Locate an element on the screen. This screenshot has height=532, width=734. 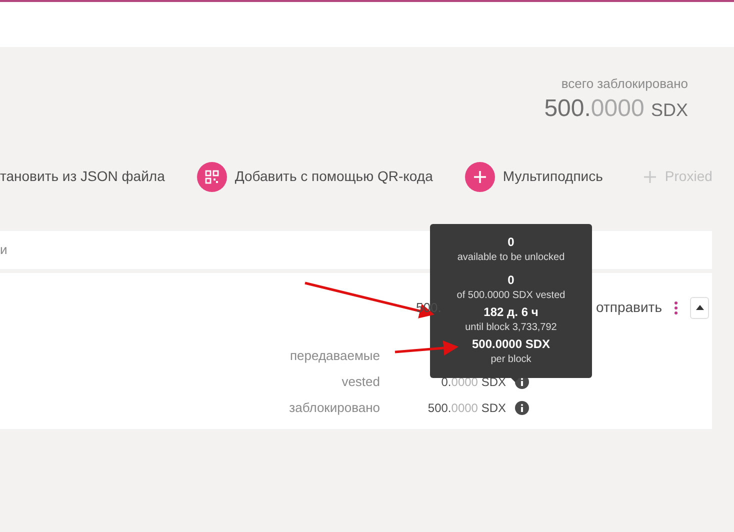
tooltip-caption: of 500.0000 SDX vested is located at coordinates (511, 296).